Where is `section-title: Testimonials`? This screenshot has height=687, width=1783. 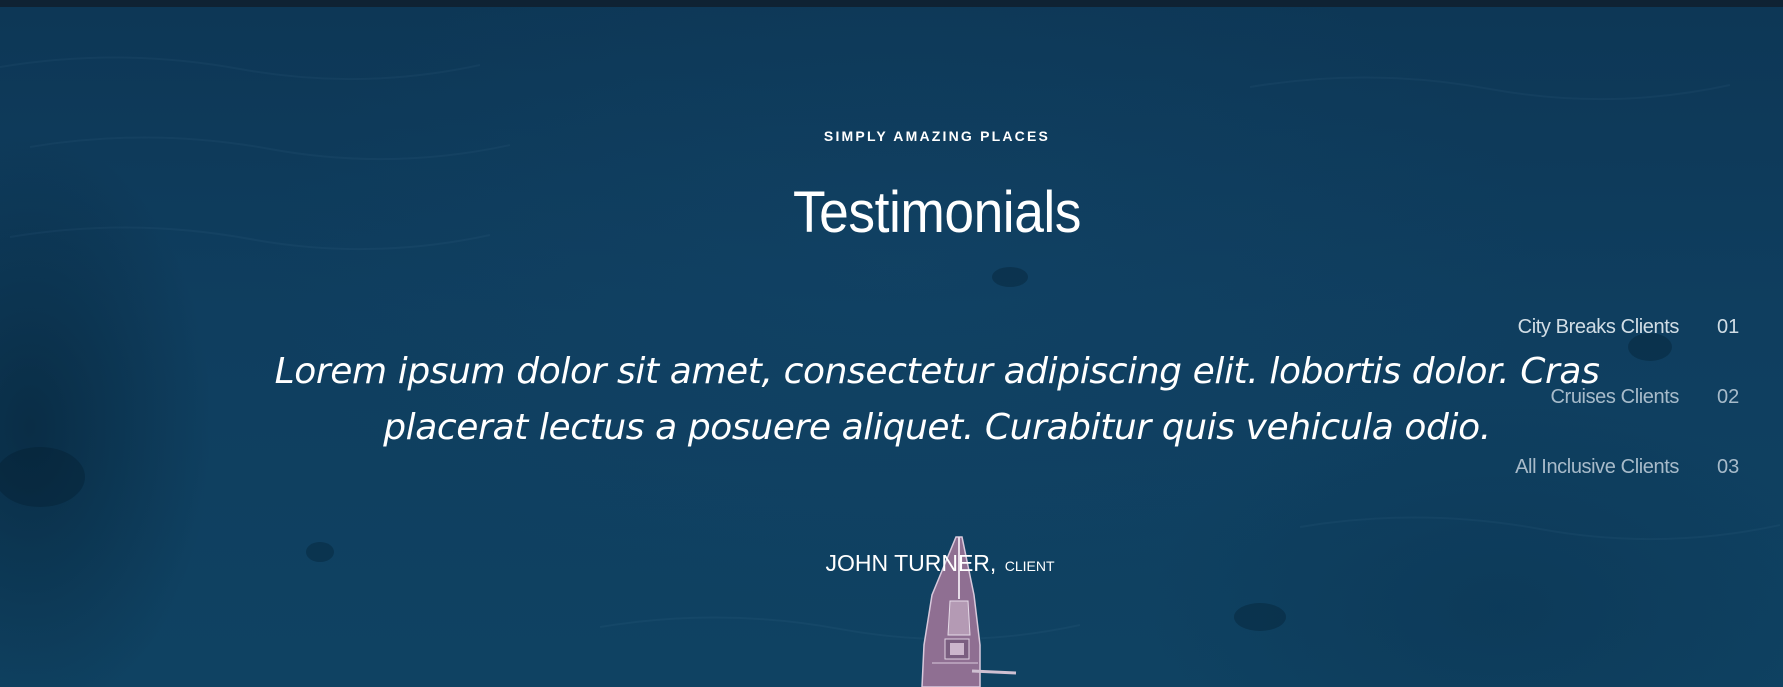 section-title: Testimonials is located at coordinates (937, 212).